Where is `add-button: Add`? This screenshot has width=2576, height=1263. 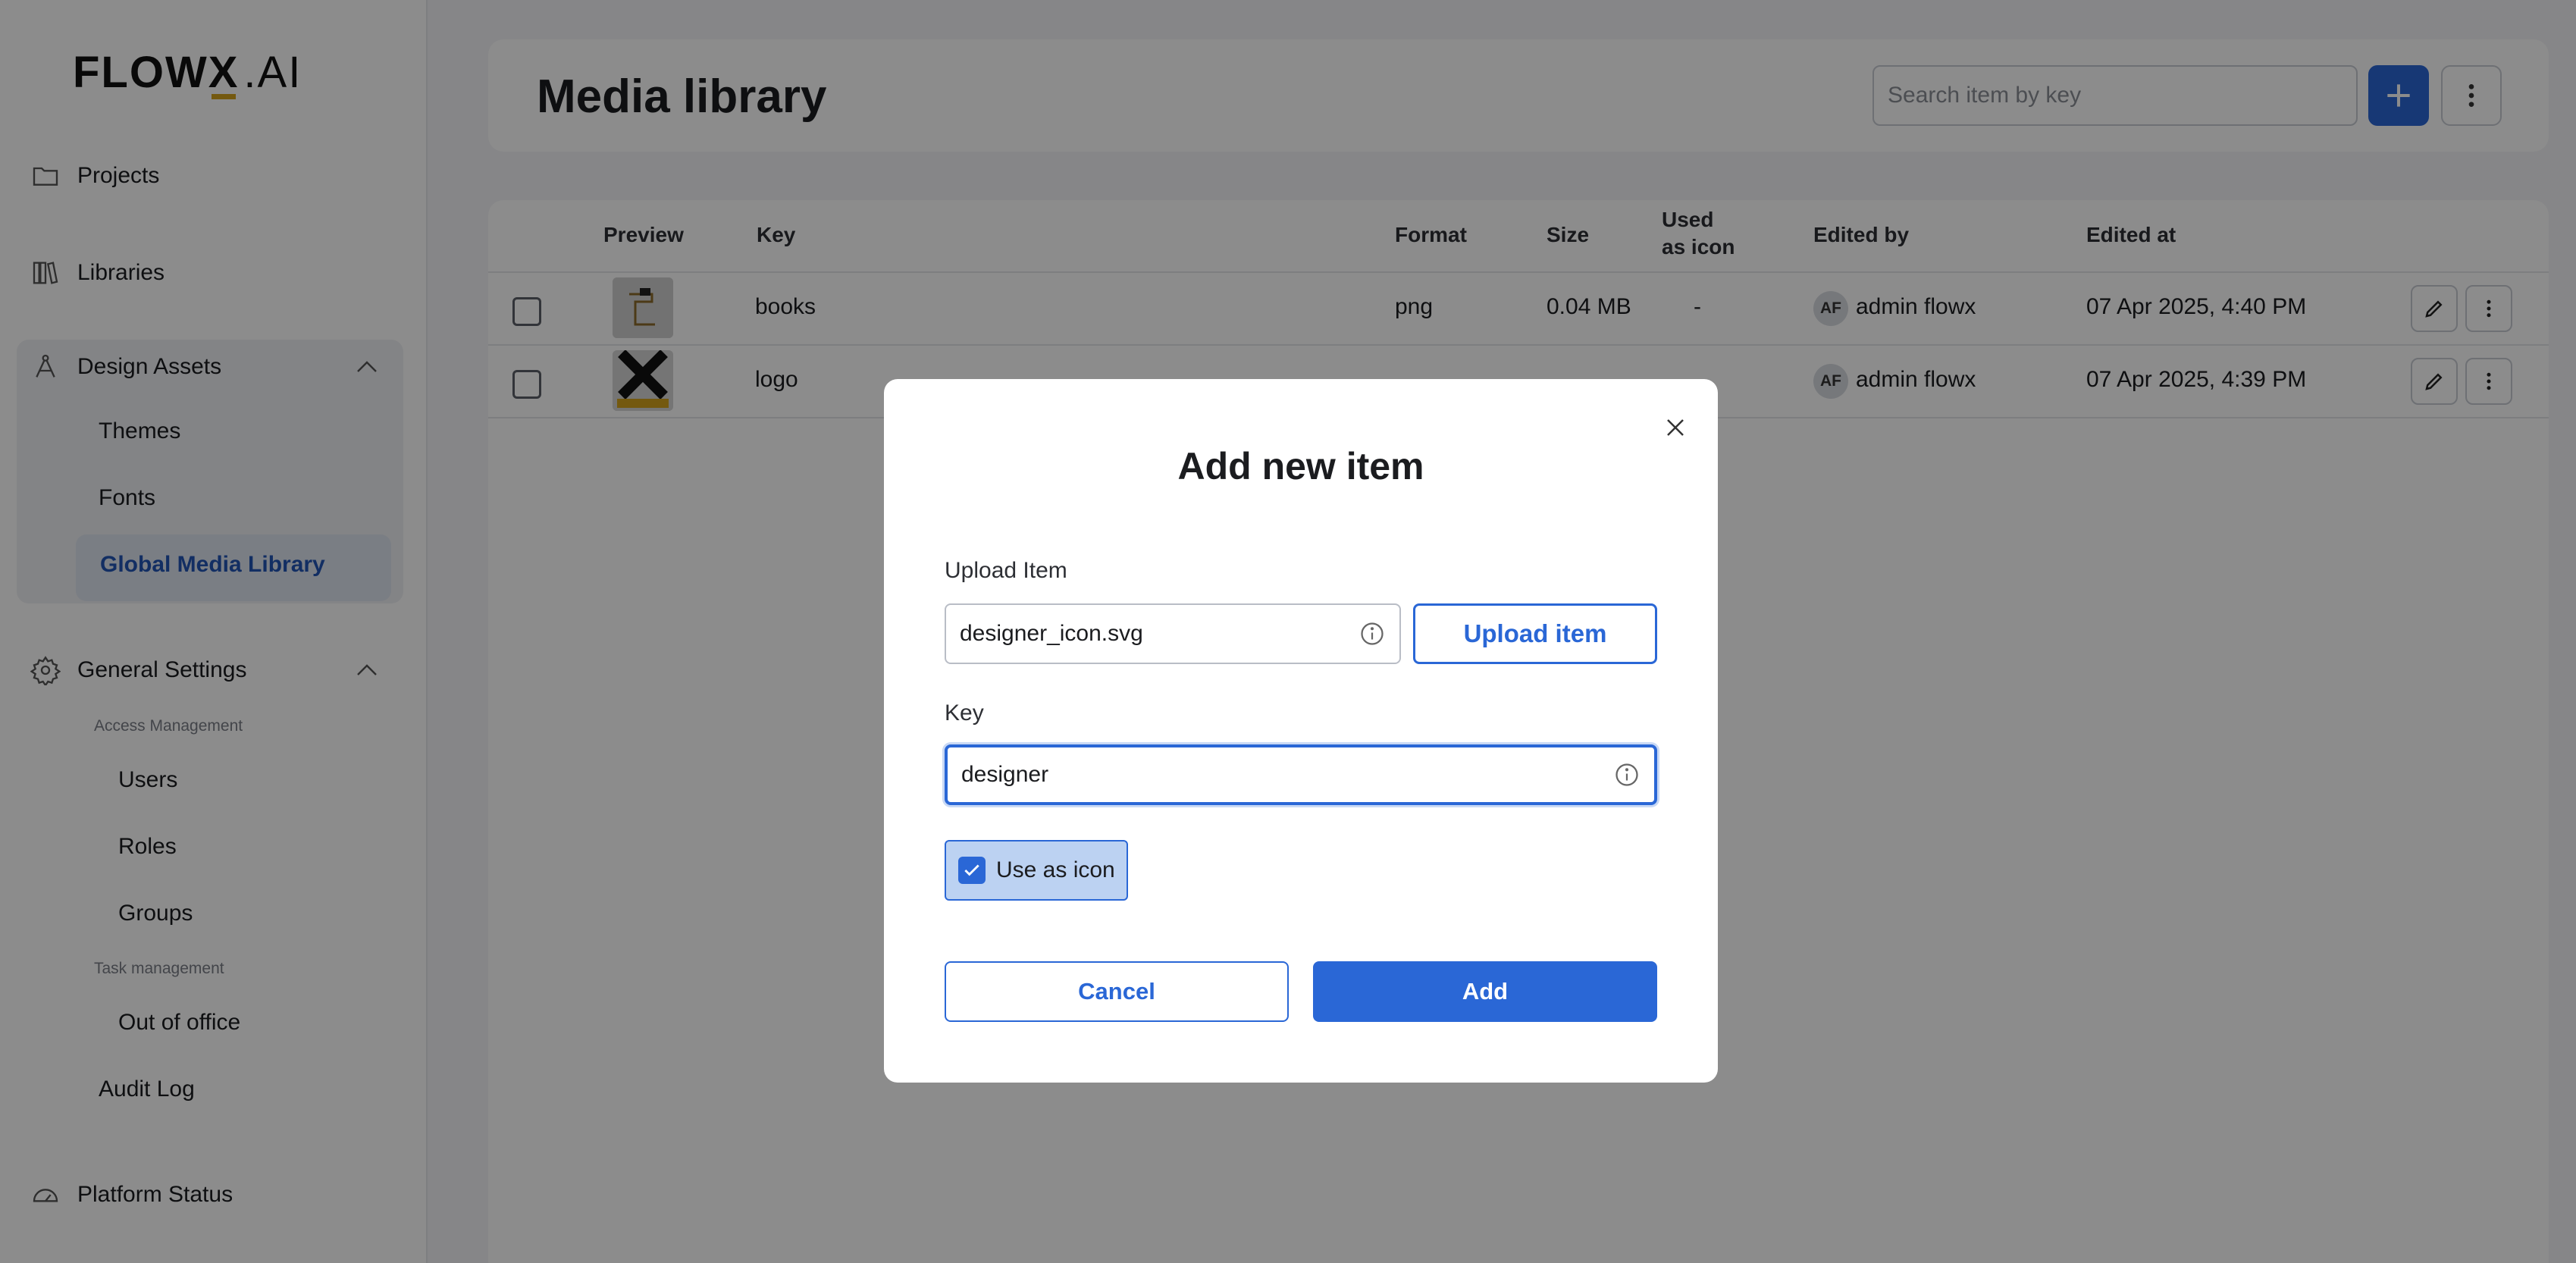
add-button: Add is located at coordinates (1485, 992).